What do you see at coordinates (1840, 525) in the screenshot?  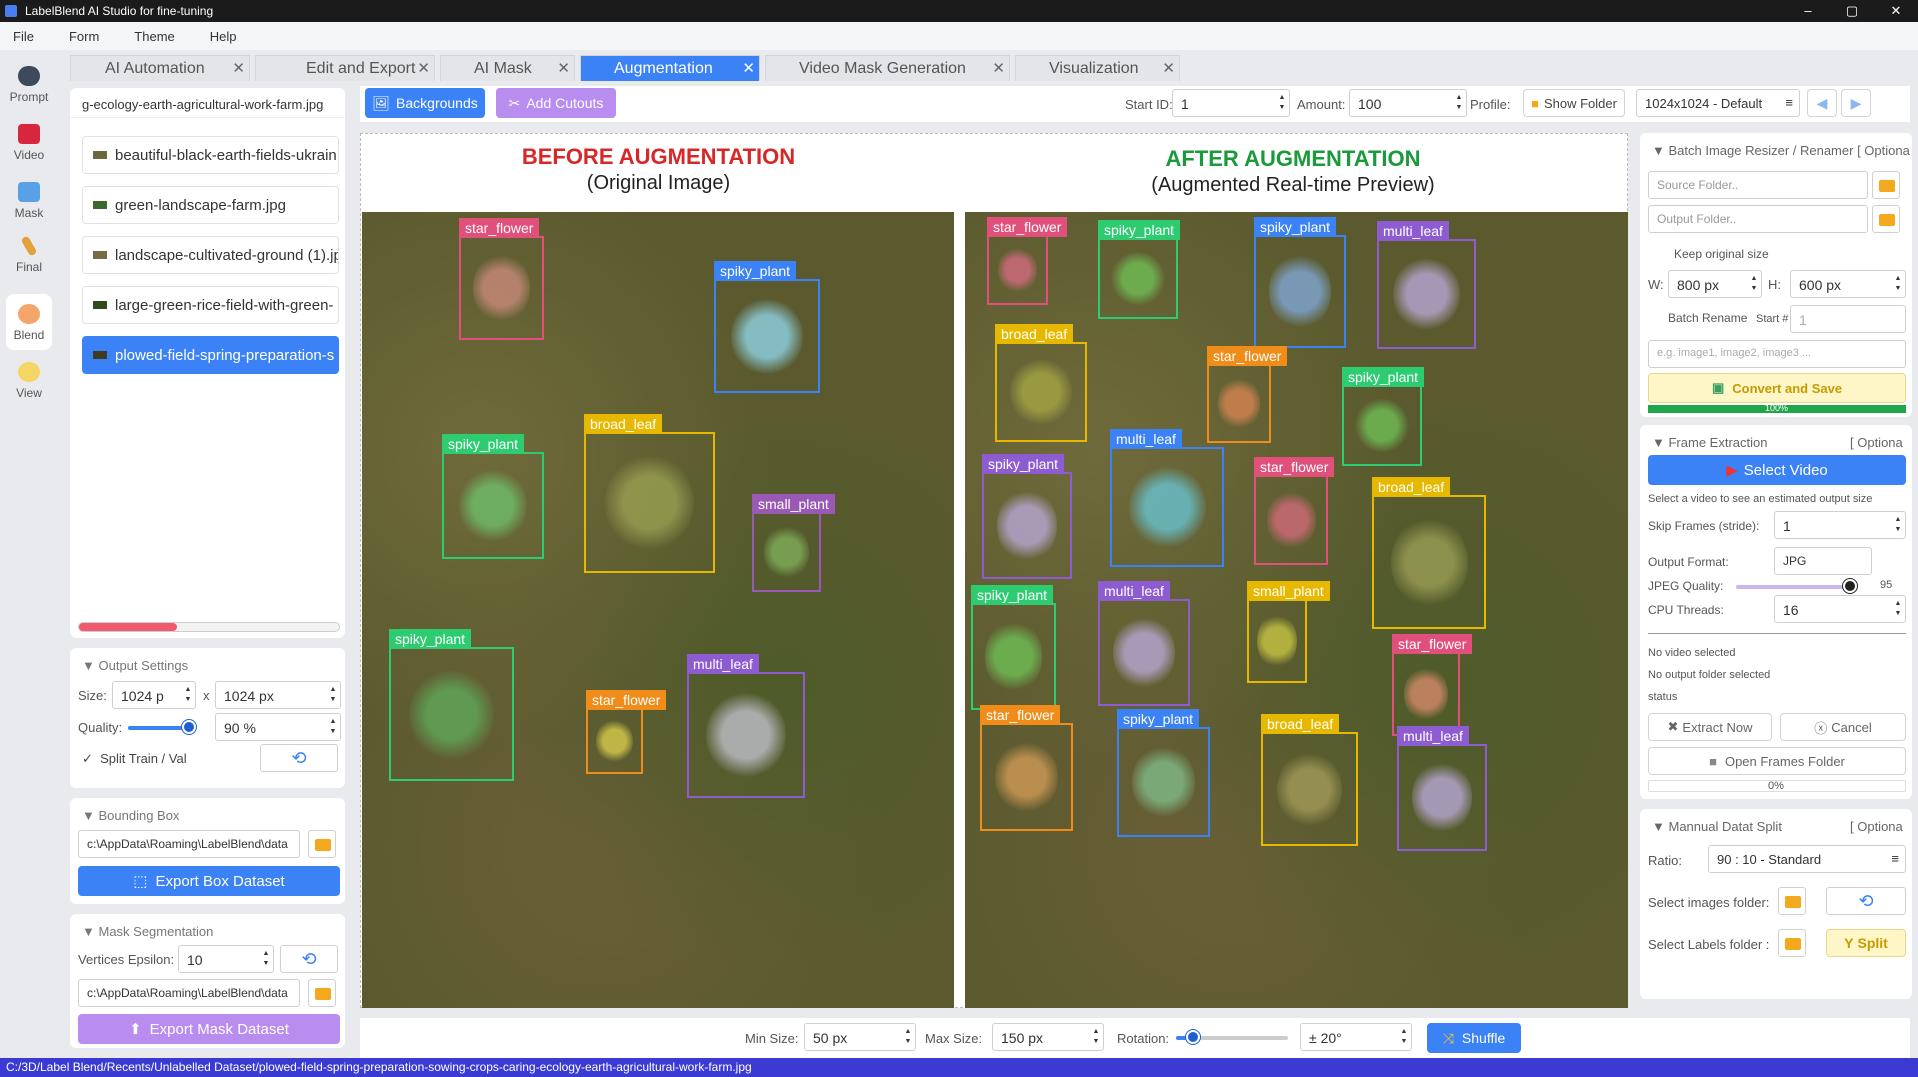 I see `skip-frames-input: 1 ▲ ▼` at bounding box center [1840, 525].